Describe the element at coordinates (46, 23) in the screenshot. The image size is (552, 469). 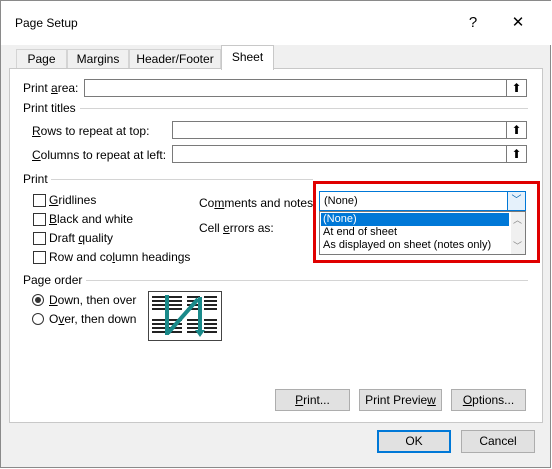
I see `dialog-title: Page Setup` at that location.